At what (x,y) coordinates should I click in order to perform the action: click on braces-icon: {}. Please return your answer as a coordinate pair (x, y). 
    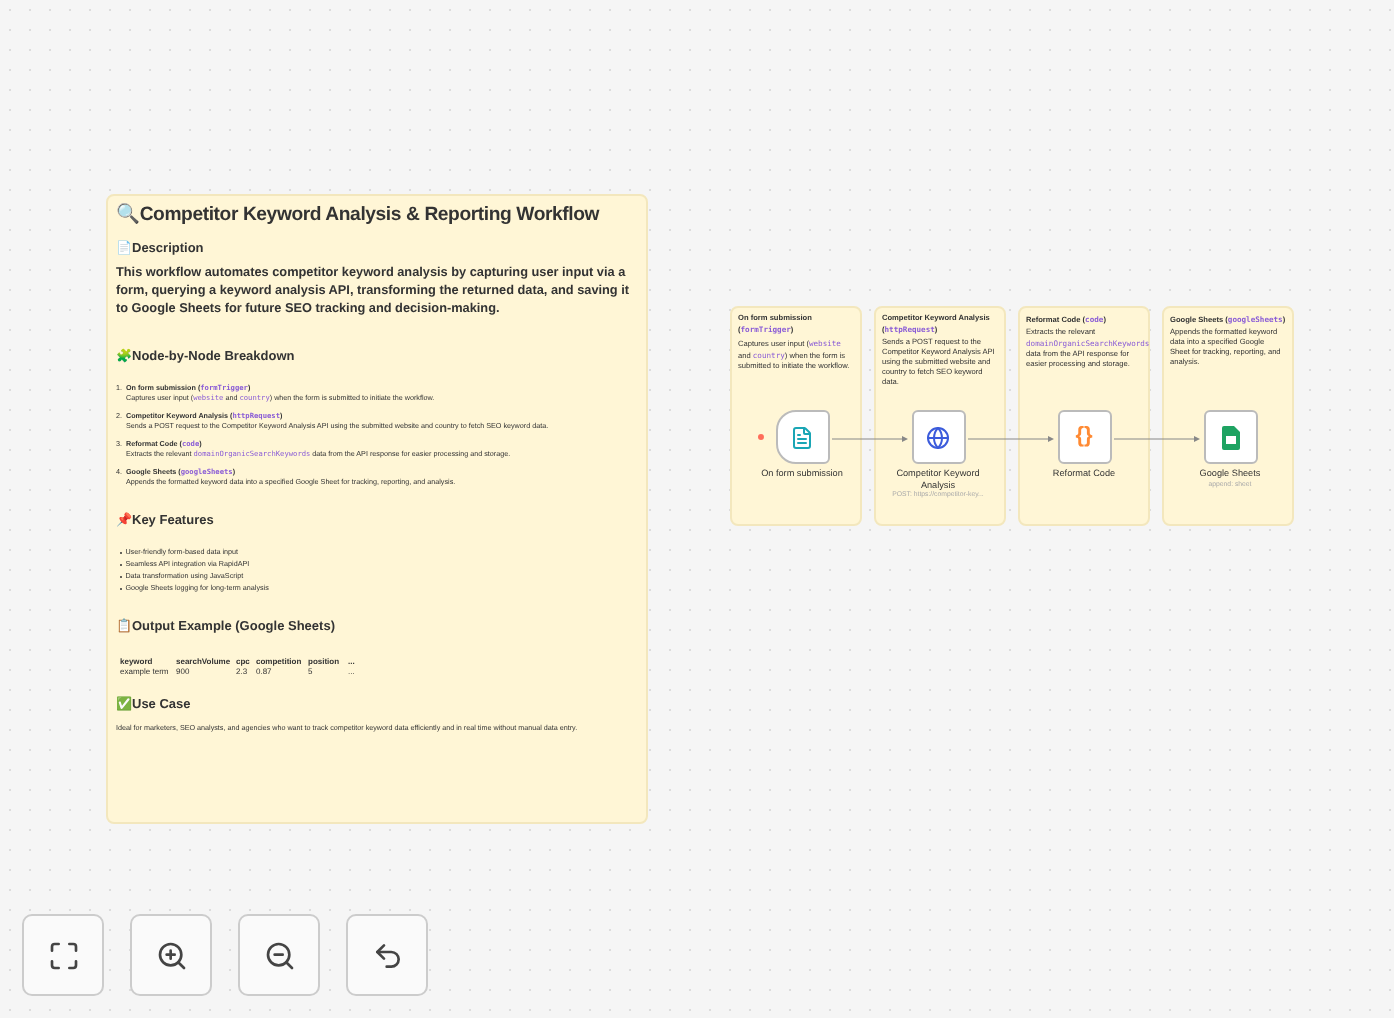
    Looking at the image, I should click on (1084, 437).